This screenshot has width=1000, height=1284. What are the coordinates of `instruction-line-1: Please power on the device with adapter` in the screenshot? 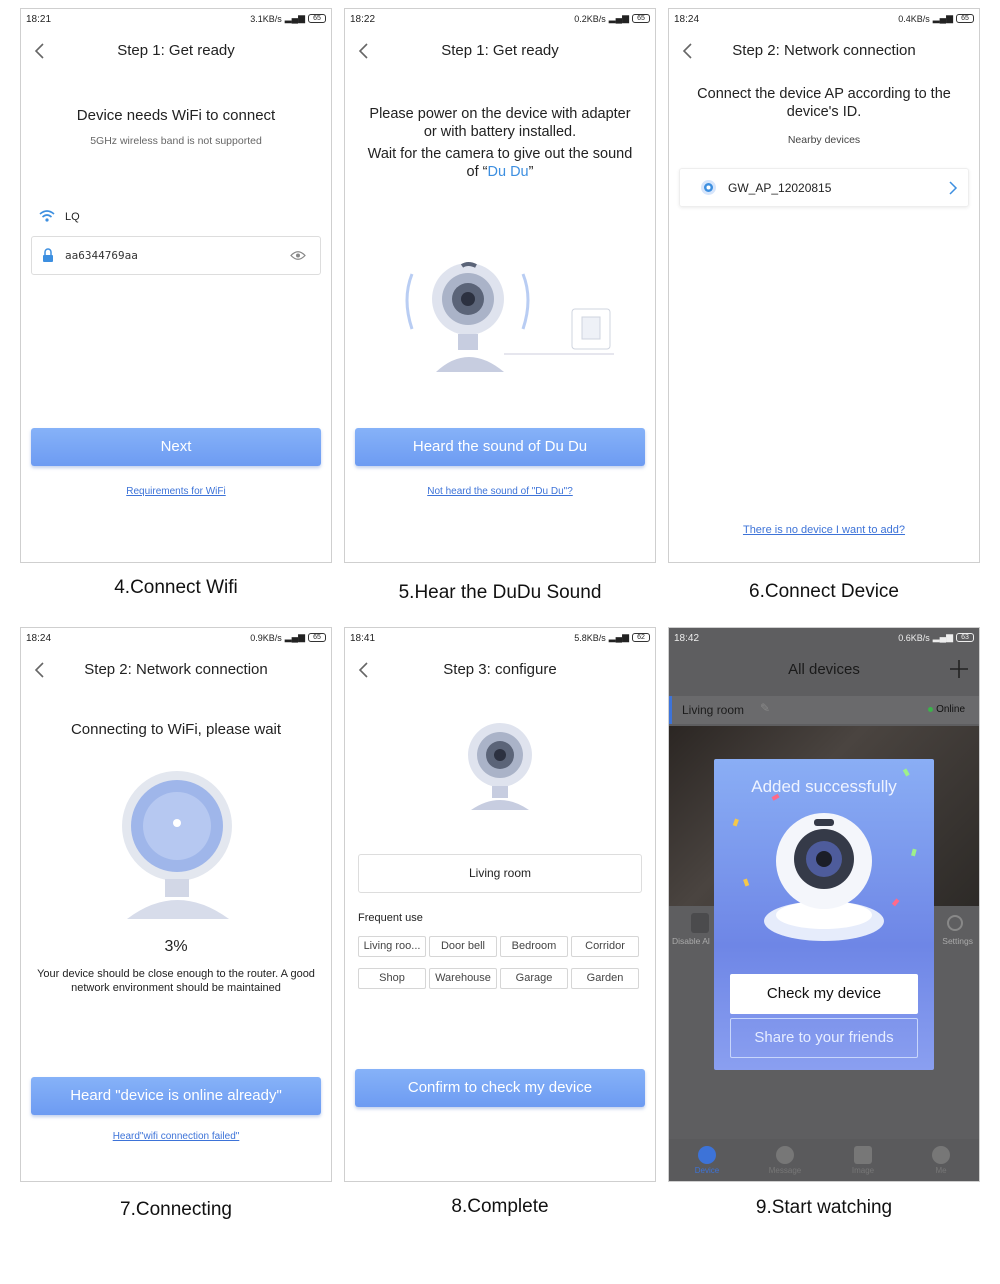 It's located at (500, 114).